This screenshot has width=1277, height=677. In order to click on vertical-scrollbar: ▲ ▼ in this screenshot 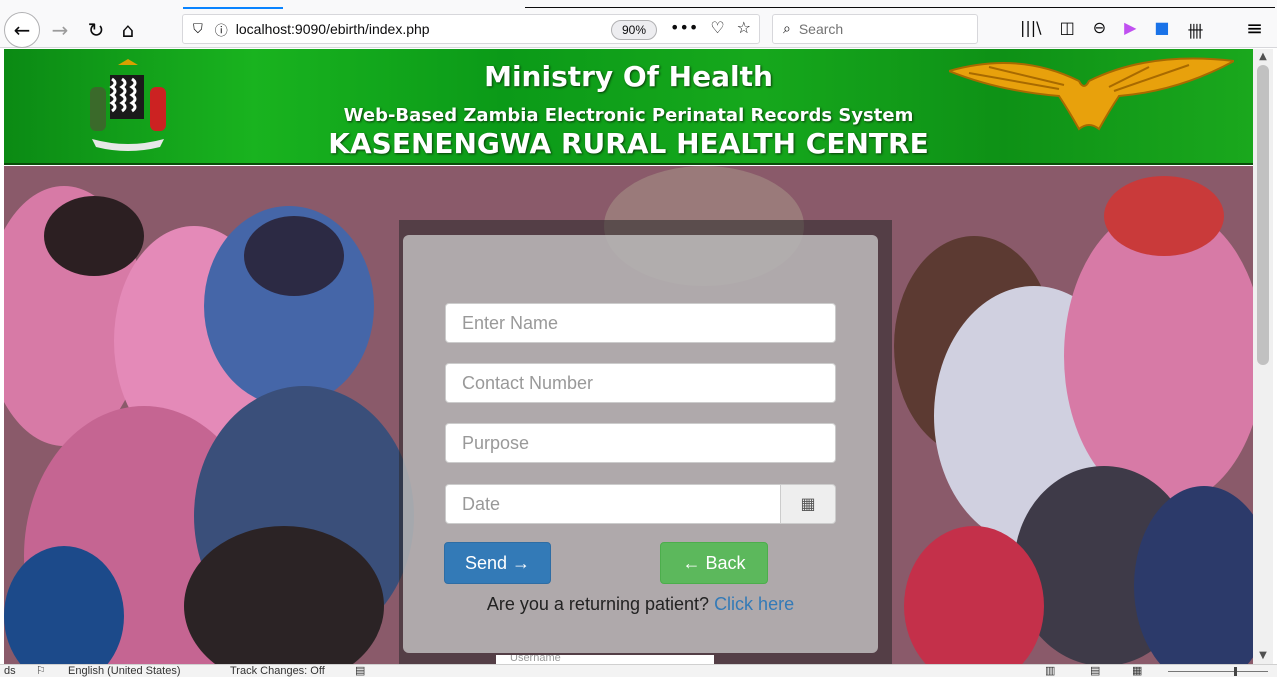, I will do `click(1263, 356)`.